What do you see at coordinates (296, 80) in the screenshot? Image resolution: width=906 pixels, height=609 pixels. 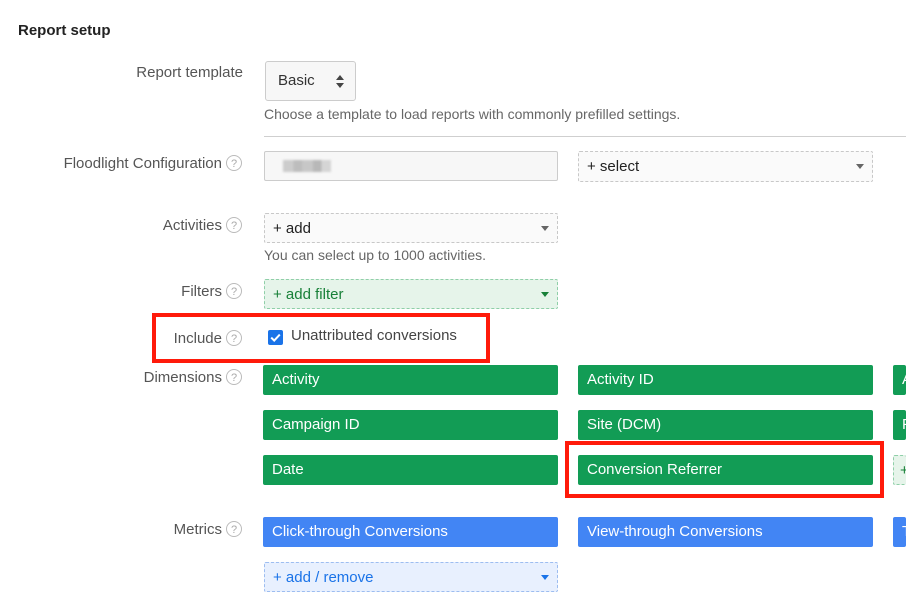 I see `report-template-value: Basic` at bounding box center [296, 80].